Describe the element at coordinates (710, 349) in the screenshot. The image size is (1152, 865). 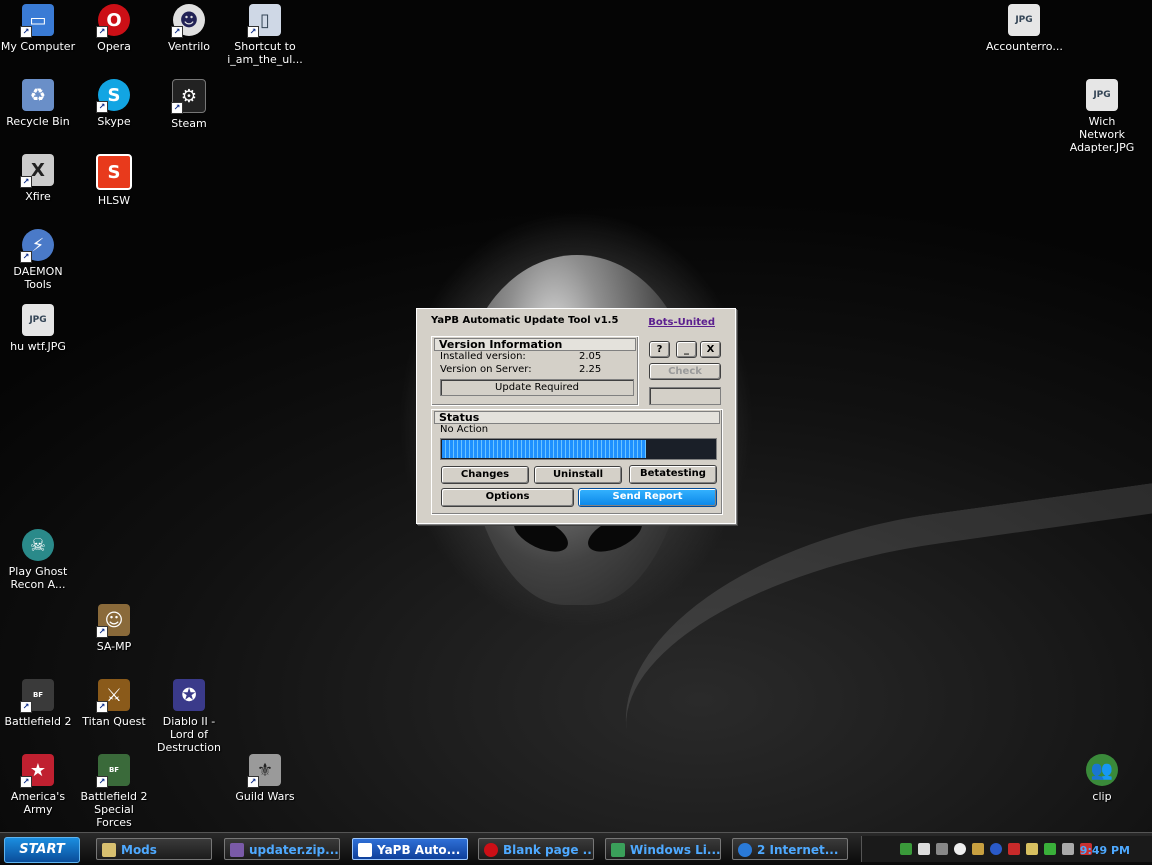
I see `close-button: X` at that location.